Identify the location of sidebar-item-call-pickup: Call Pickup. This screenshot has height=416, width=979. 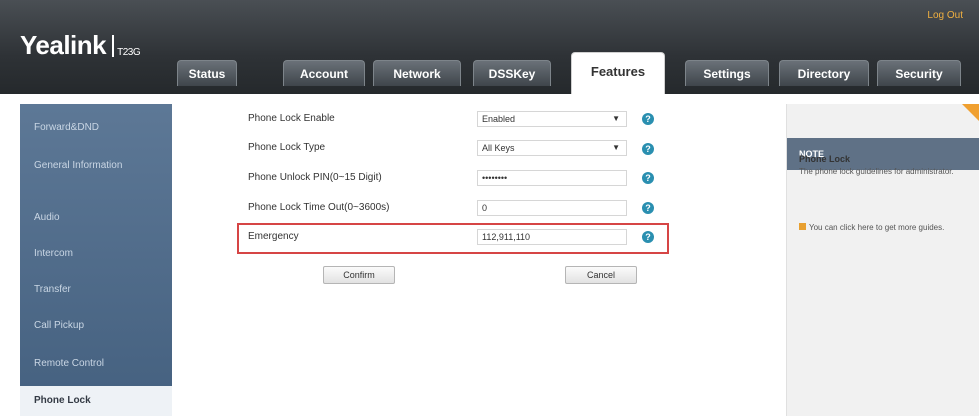
(96, 325).